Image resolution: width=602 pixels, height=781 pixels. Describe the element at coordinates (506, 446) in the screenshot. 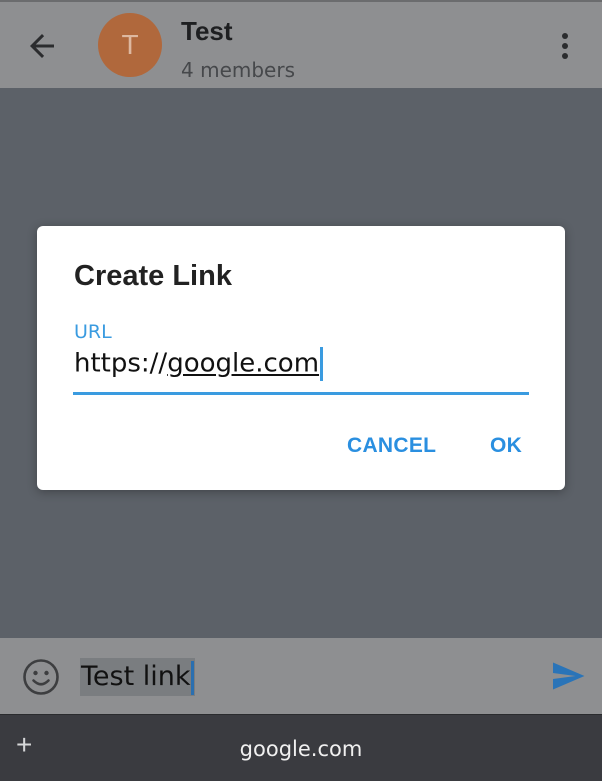

I see `ok-button: OK` at that location.